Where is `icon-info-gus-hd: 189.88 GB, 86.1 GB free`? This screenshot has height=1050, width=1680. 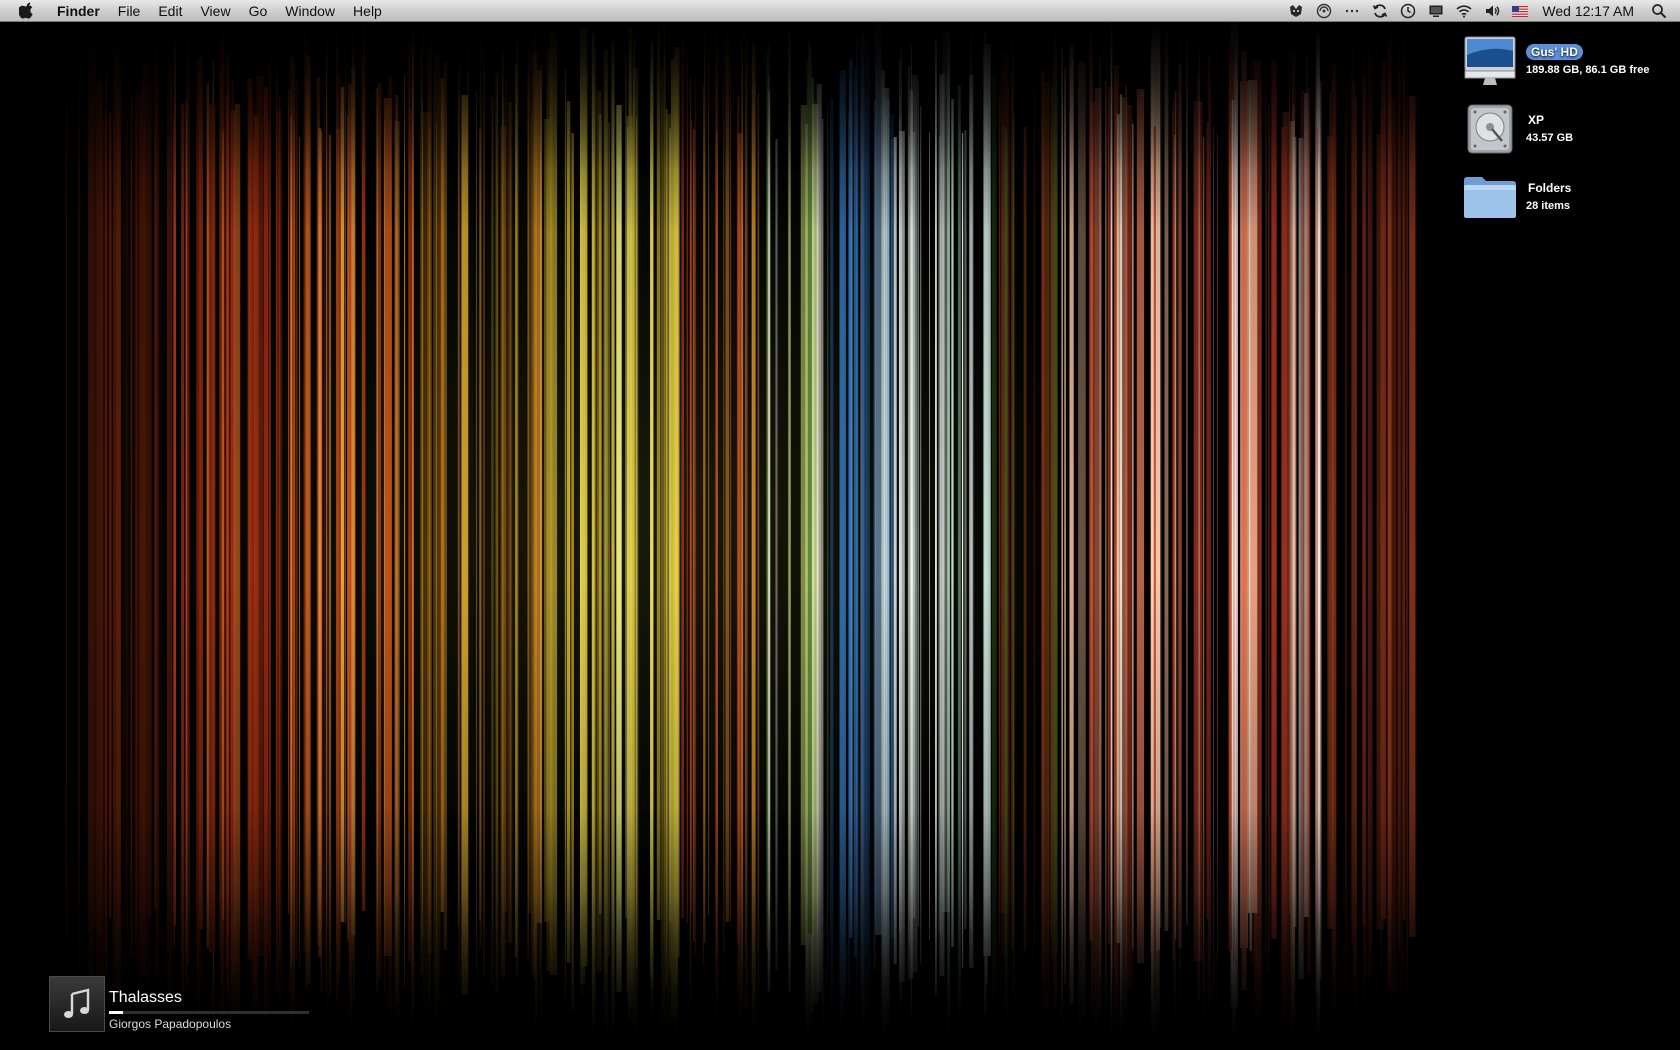
icon-info-gus-hd: 189.88 GB, 86.1 GB free is located at coordinates (1588, 70).